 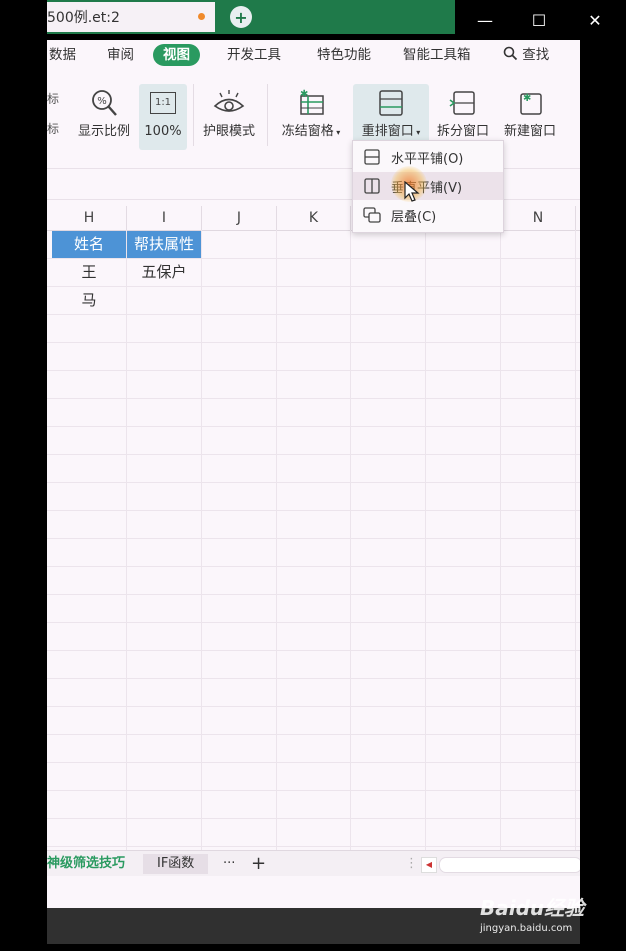 I want to click on maximize-button: ☐, so click(x=539, y=20).